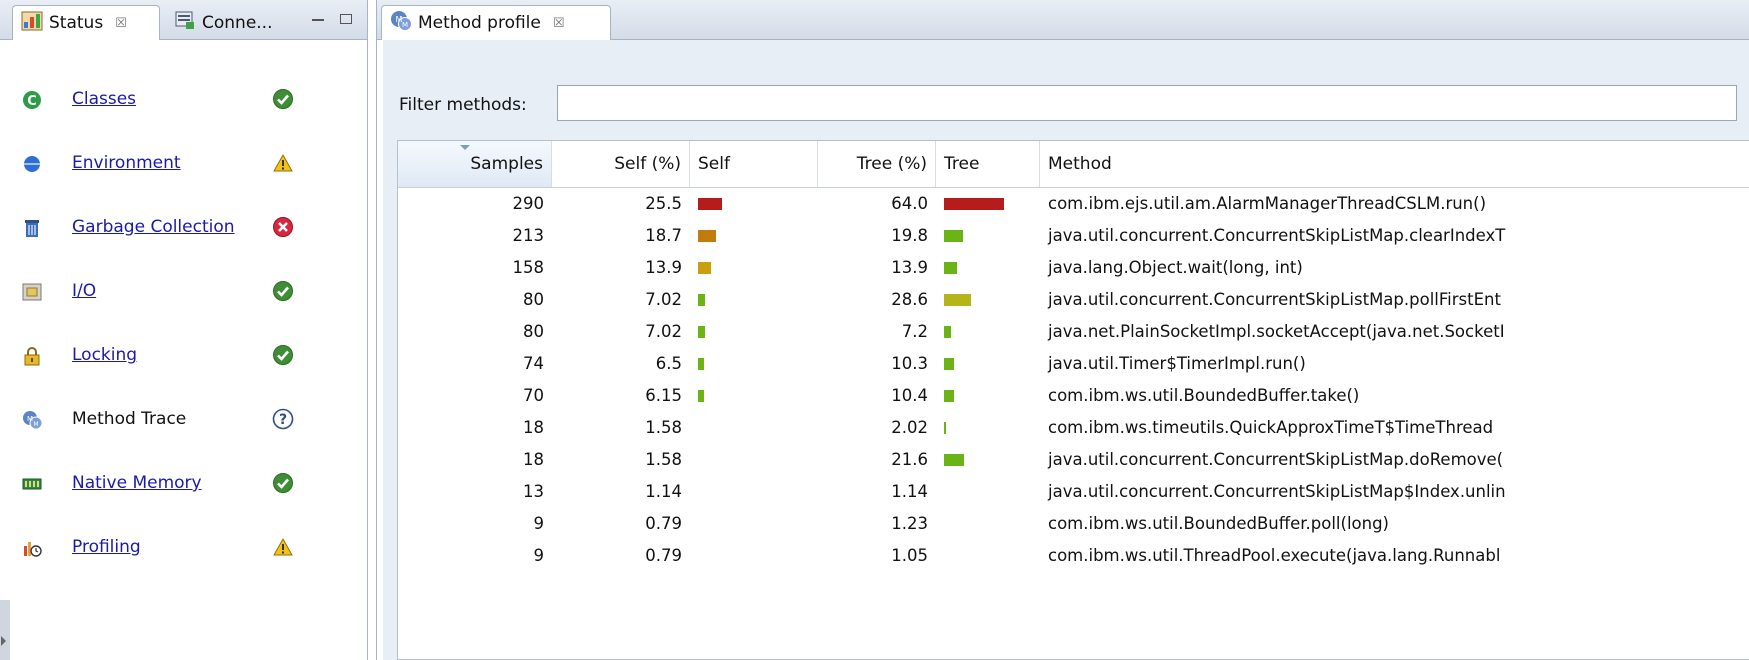  I want to click on sort-descending-icon, so click(465, 147).